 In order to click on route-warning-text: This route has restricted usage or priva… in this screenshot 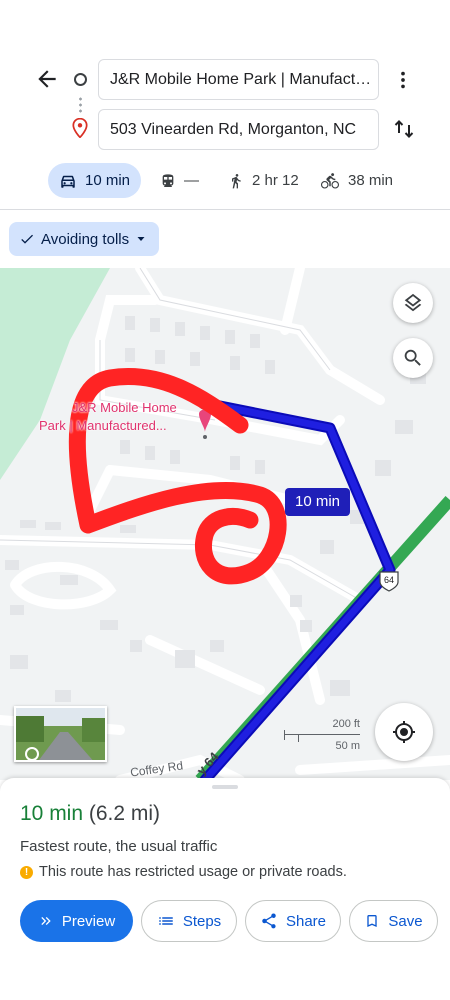, I will do `click(193, 872)`.